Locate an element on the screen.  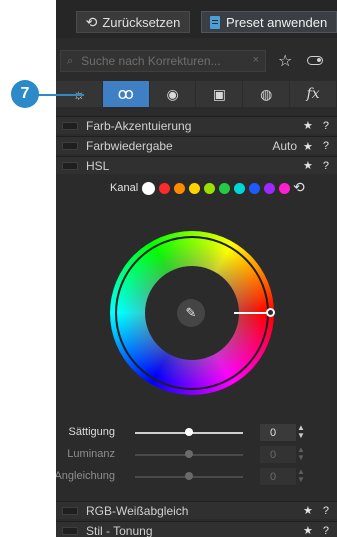
reset-channel-icon: ⟲ is located at coordinates (299, 187).